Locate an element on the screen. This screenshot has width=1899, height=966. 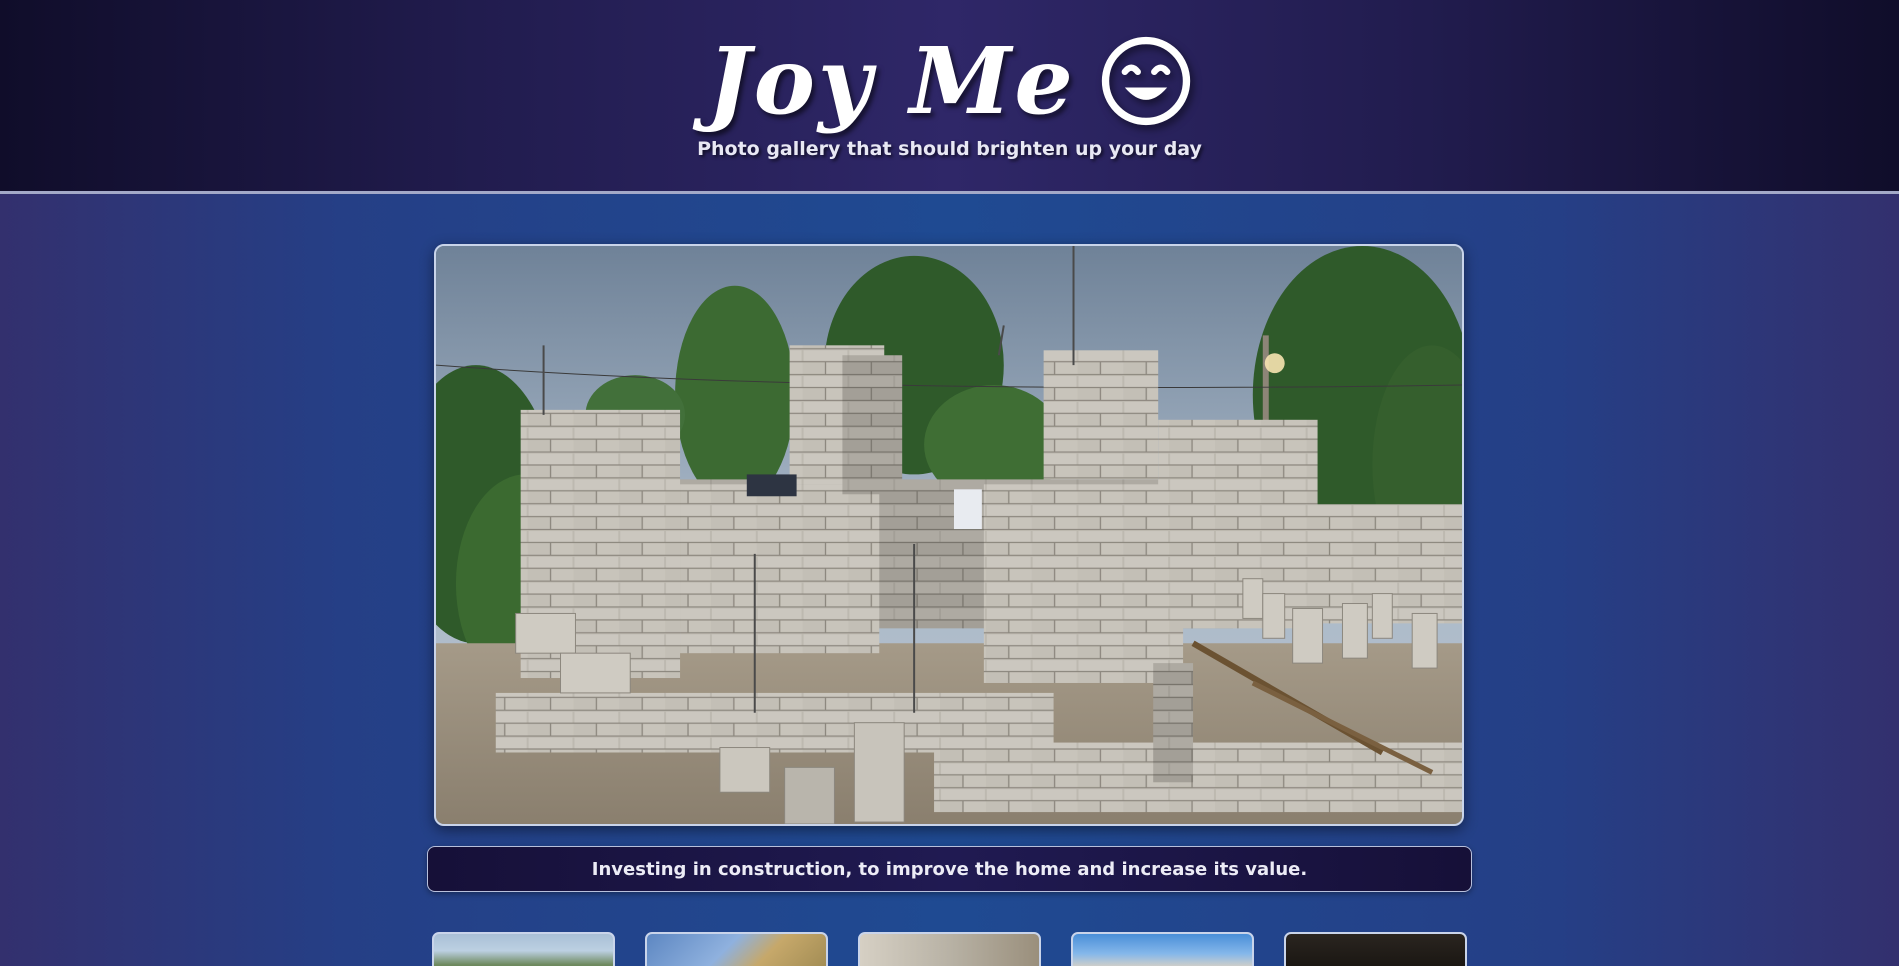
brand: Joy Me is located at coordinates (949, 81).